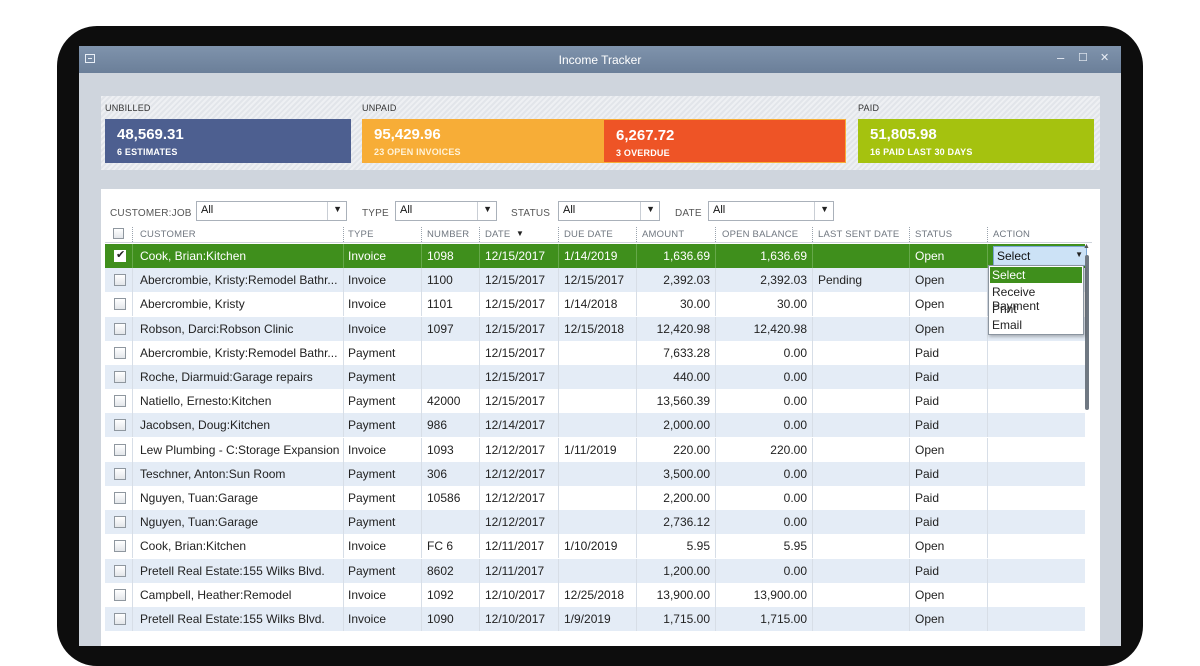  I want to click on action-option-print: Print, so click(1036, 309).